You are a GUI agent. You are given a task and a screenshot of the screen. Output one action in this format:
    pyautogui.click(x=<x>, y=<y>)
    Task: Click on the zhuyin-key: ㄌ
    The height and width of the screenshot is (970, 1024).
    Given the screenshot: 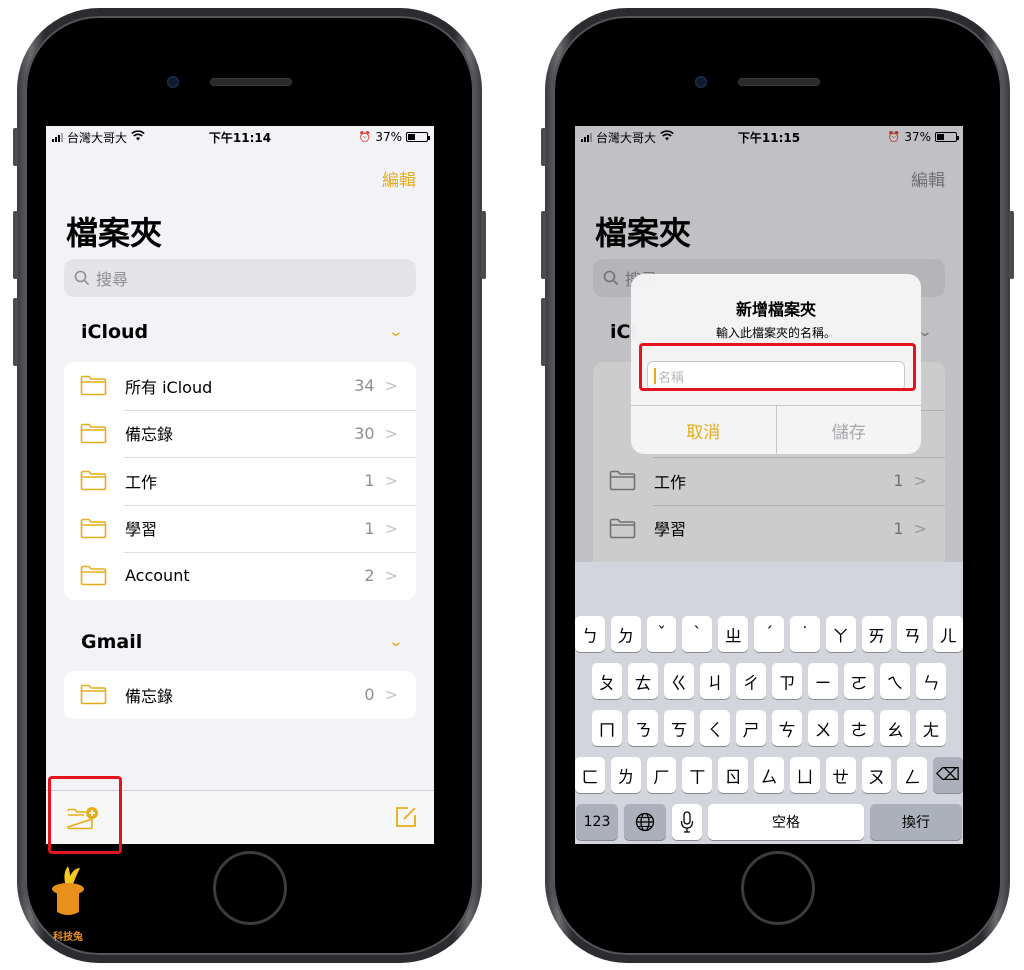 What is the action you would take?
    pyautogui.click(x=625, y=775)
    